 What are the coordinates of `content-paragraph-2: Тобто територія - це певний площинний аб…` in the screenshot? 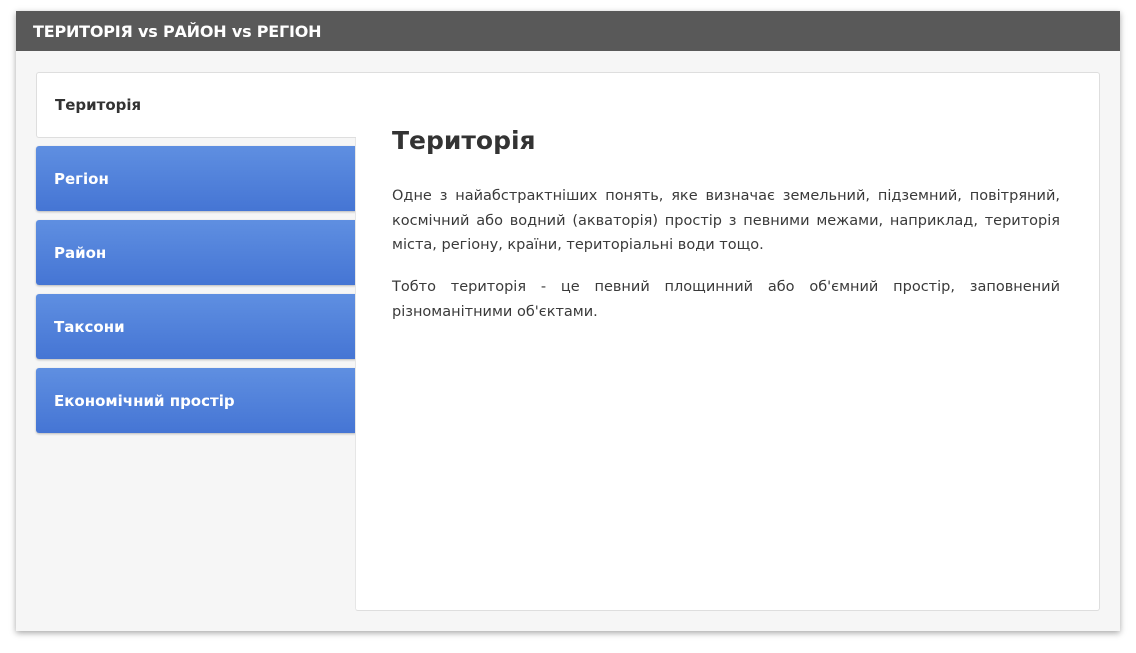 It's located at (726, 299).